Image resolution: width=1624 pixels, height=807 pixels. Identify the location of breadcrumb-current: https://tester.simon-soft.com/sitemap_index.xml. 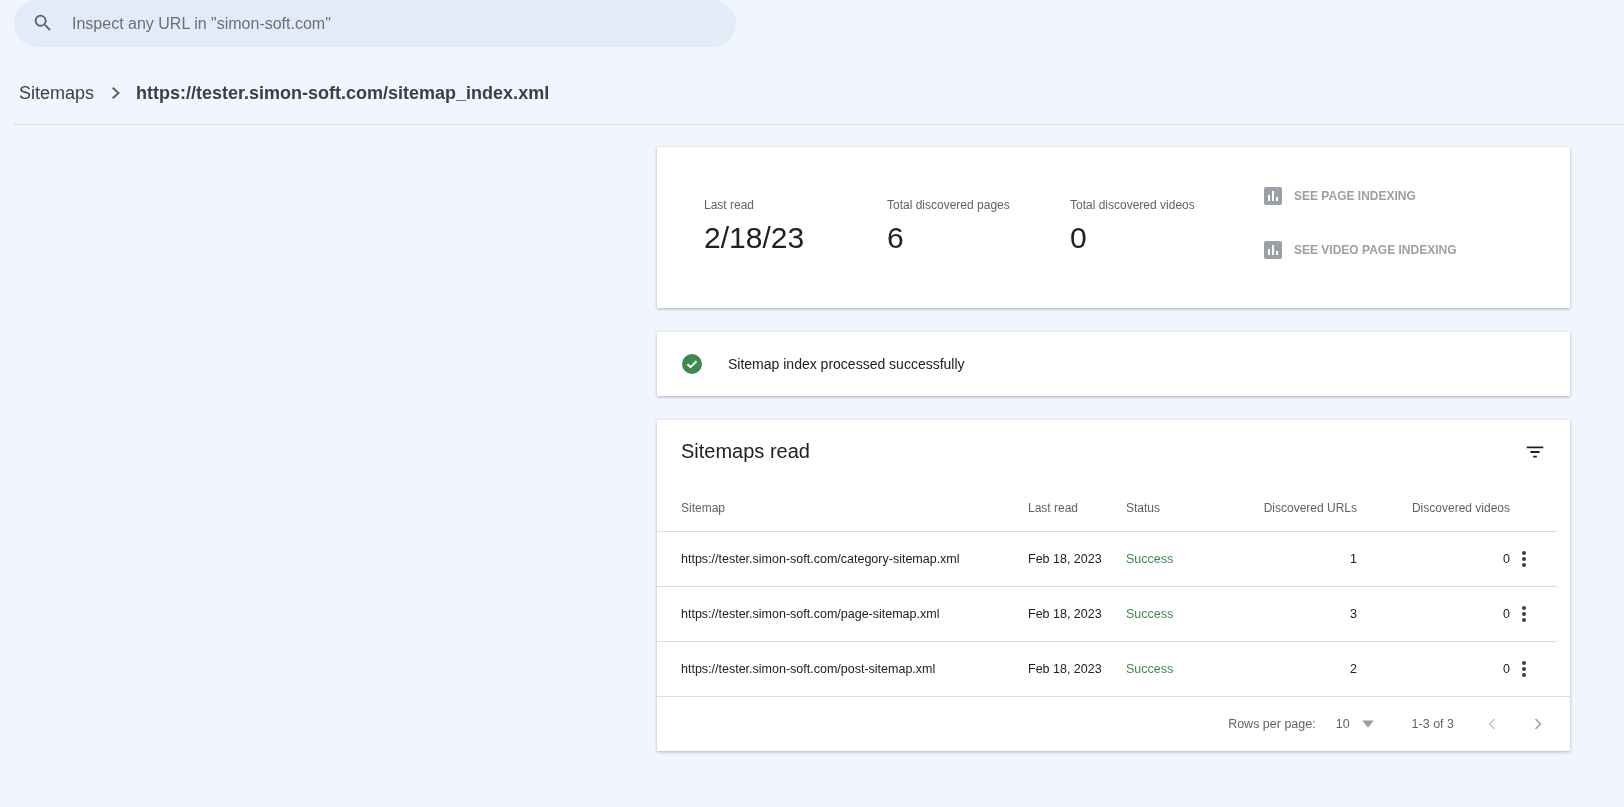
(343, 93).